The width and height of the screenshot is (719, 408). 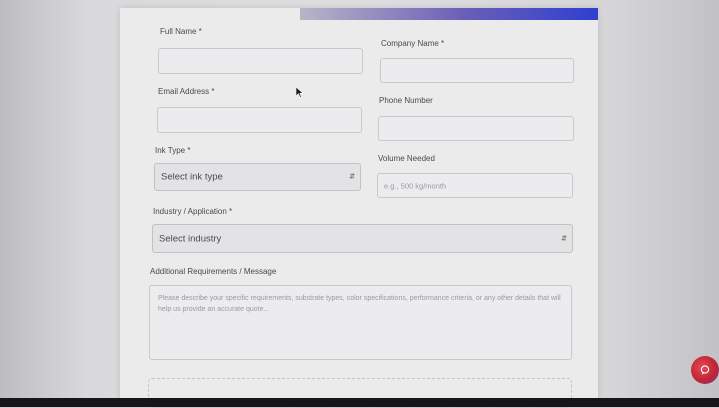 I want to click on ink-type-selected-value: Select ink type, so click(x=192, y=177).